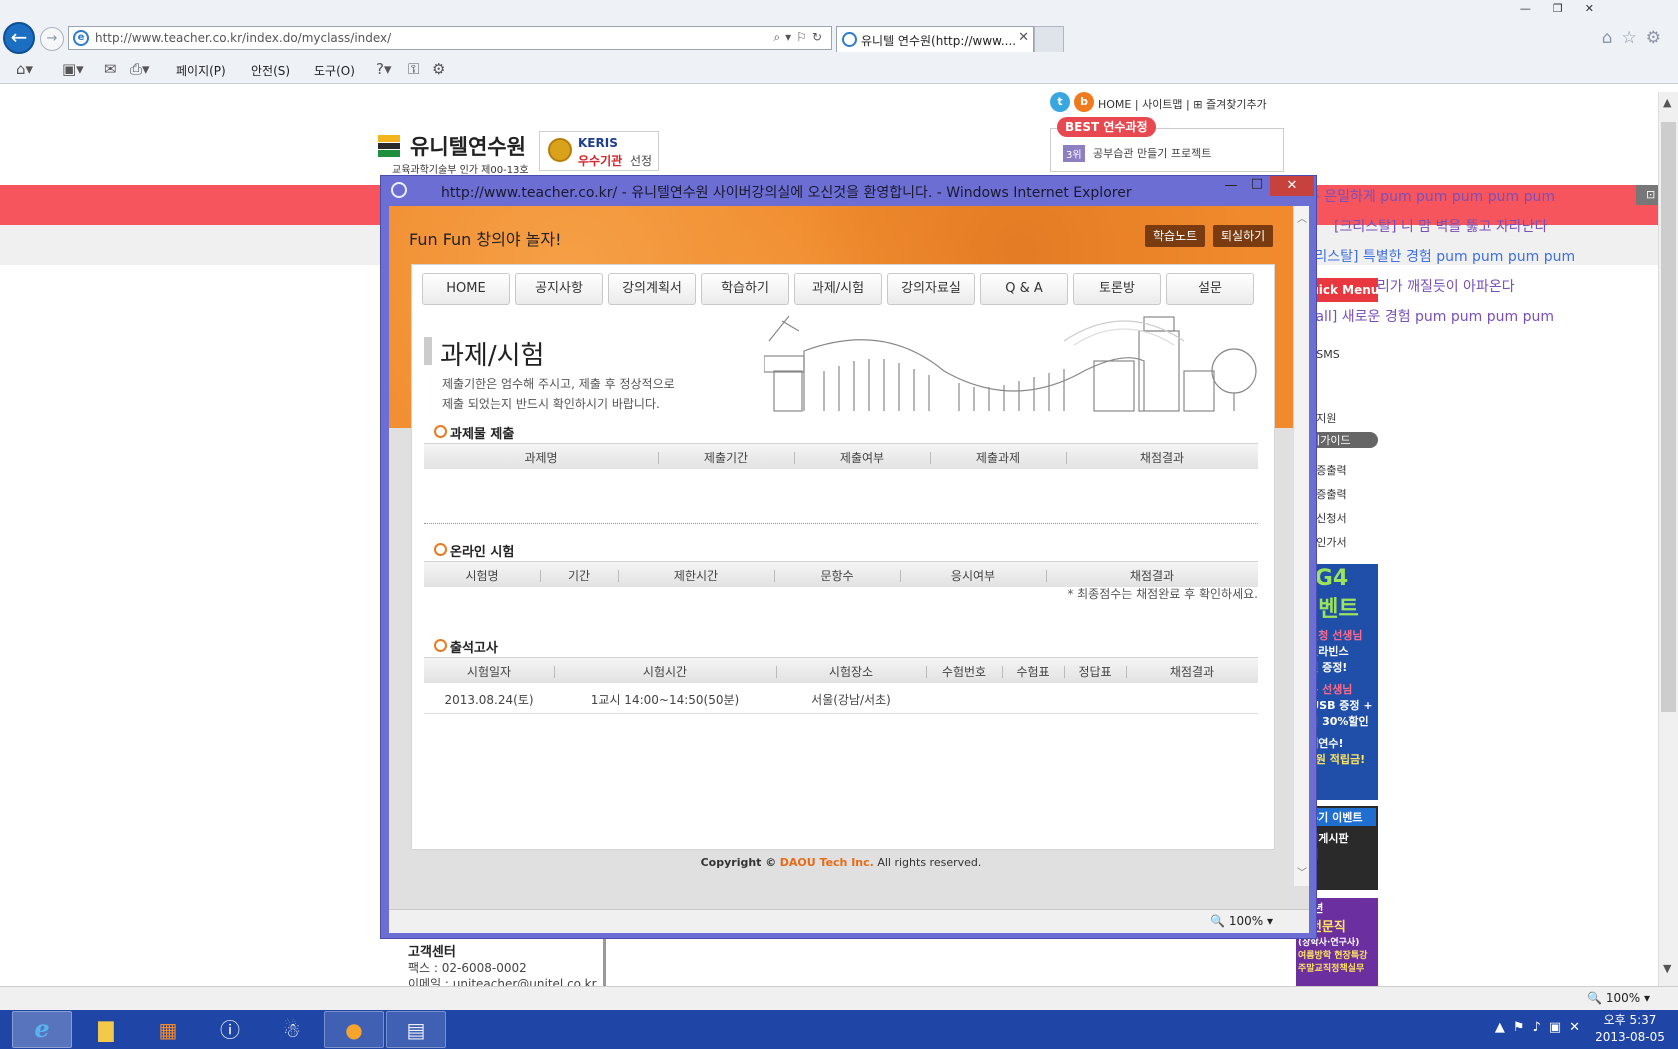 This screenshot has width=1678, height=1049. What do you see at coordinates (839, 70) in the screenshot?
I see `command-bar: ⌂▾ ▣▾ ✉ ⎙▾ 페이지(P) 안전(S) 도구(O) ?▾ ⚿ ⚙` at bounding box center [839, 70].